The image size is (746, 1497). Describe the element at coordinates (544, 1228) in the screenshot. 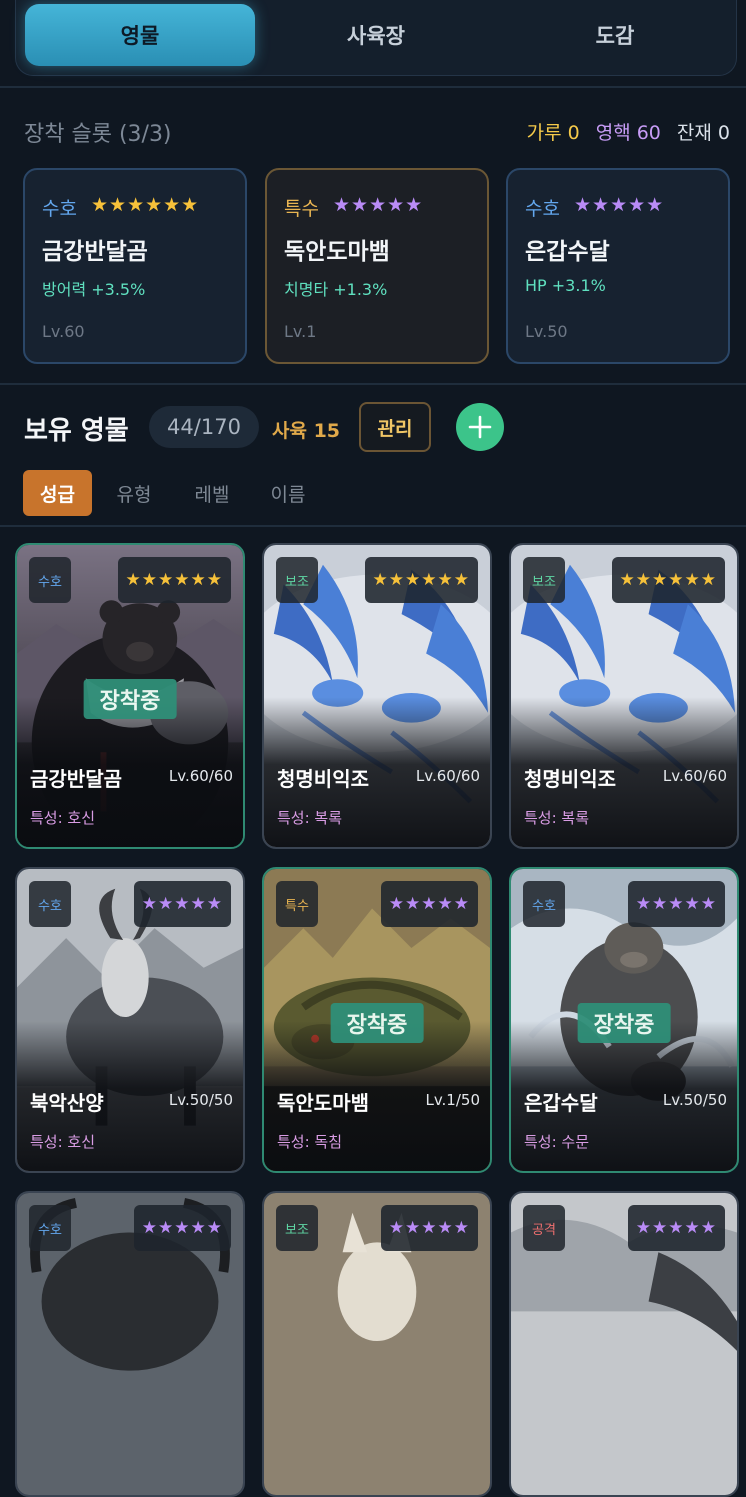

I see `type-badge: 공격` at that location.